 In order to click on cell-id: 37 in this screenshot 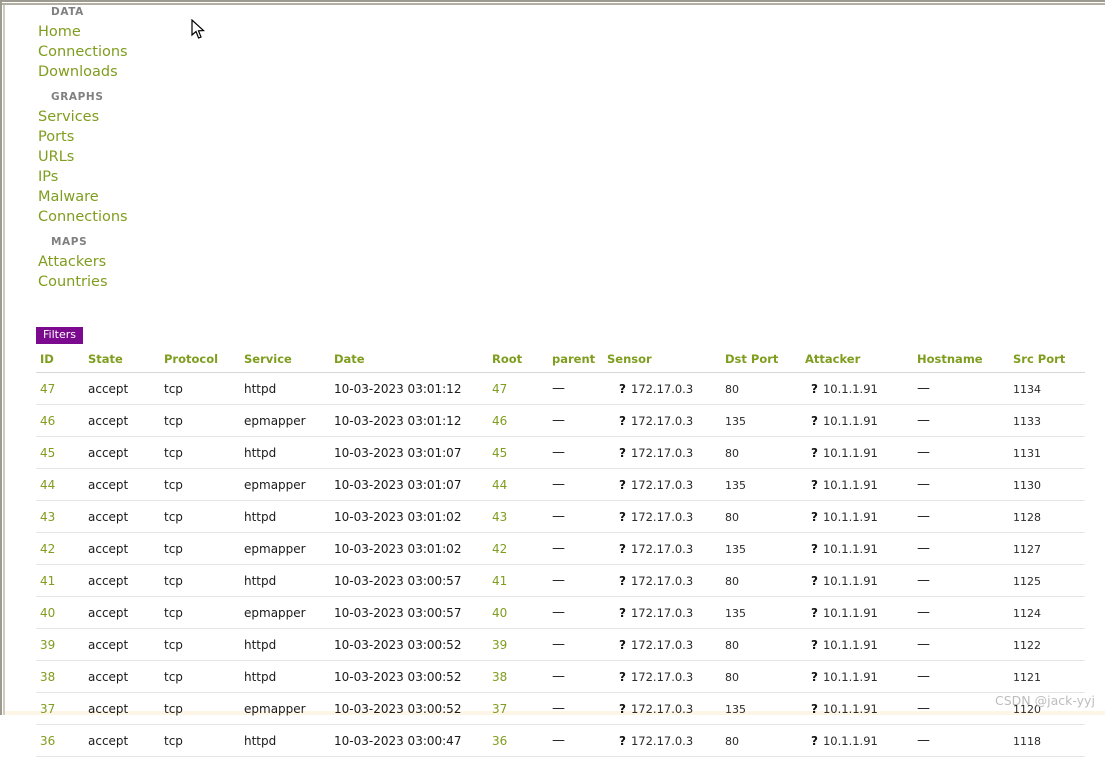, I will do `click(60, 708)`.